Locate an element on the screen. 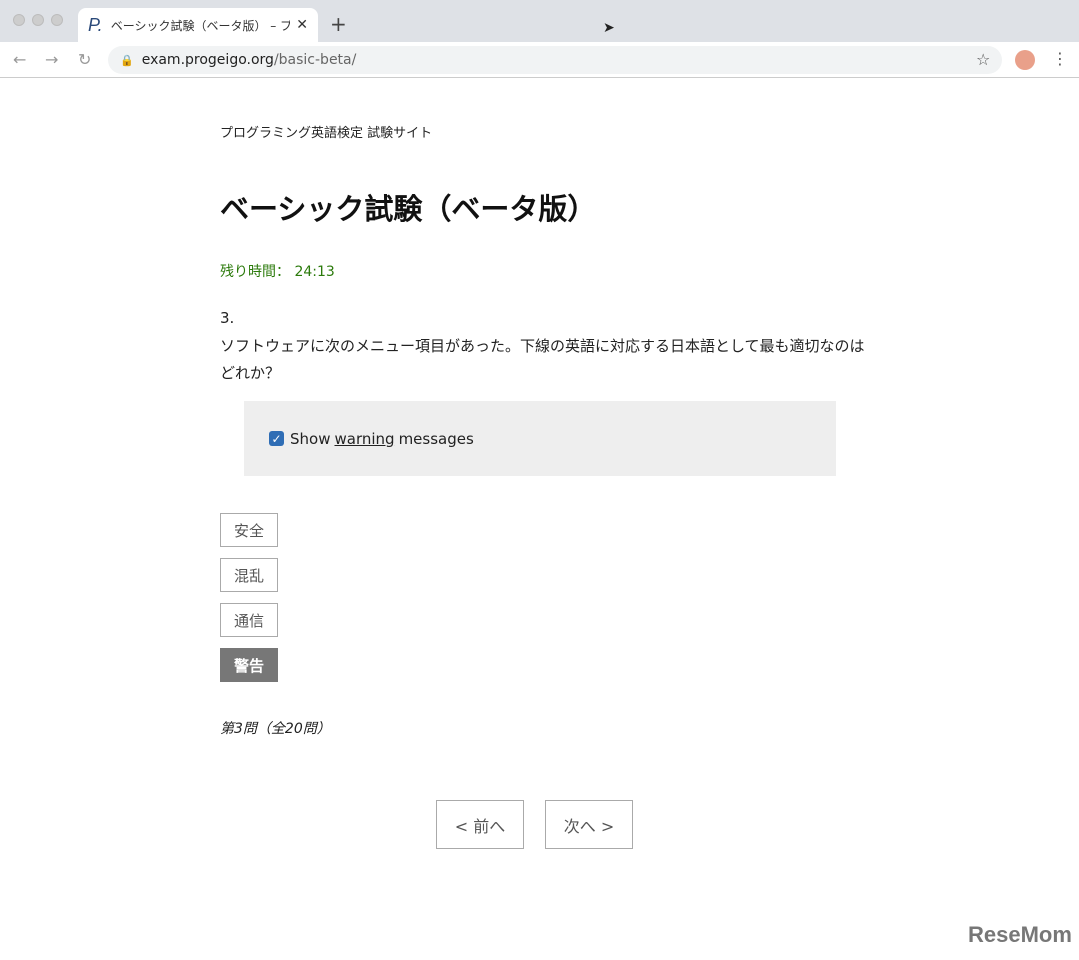 This screenshot has width=1079, height=960. underlined-word: warning is located at coordinates (364, 438).